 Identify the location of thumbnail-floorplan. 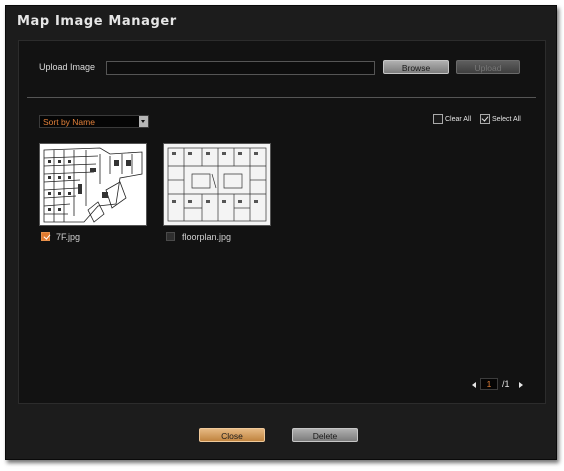
(217, 184).